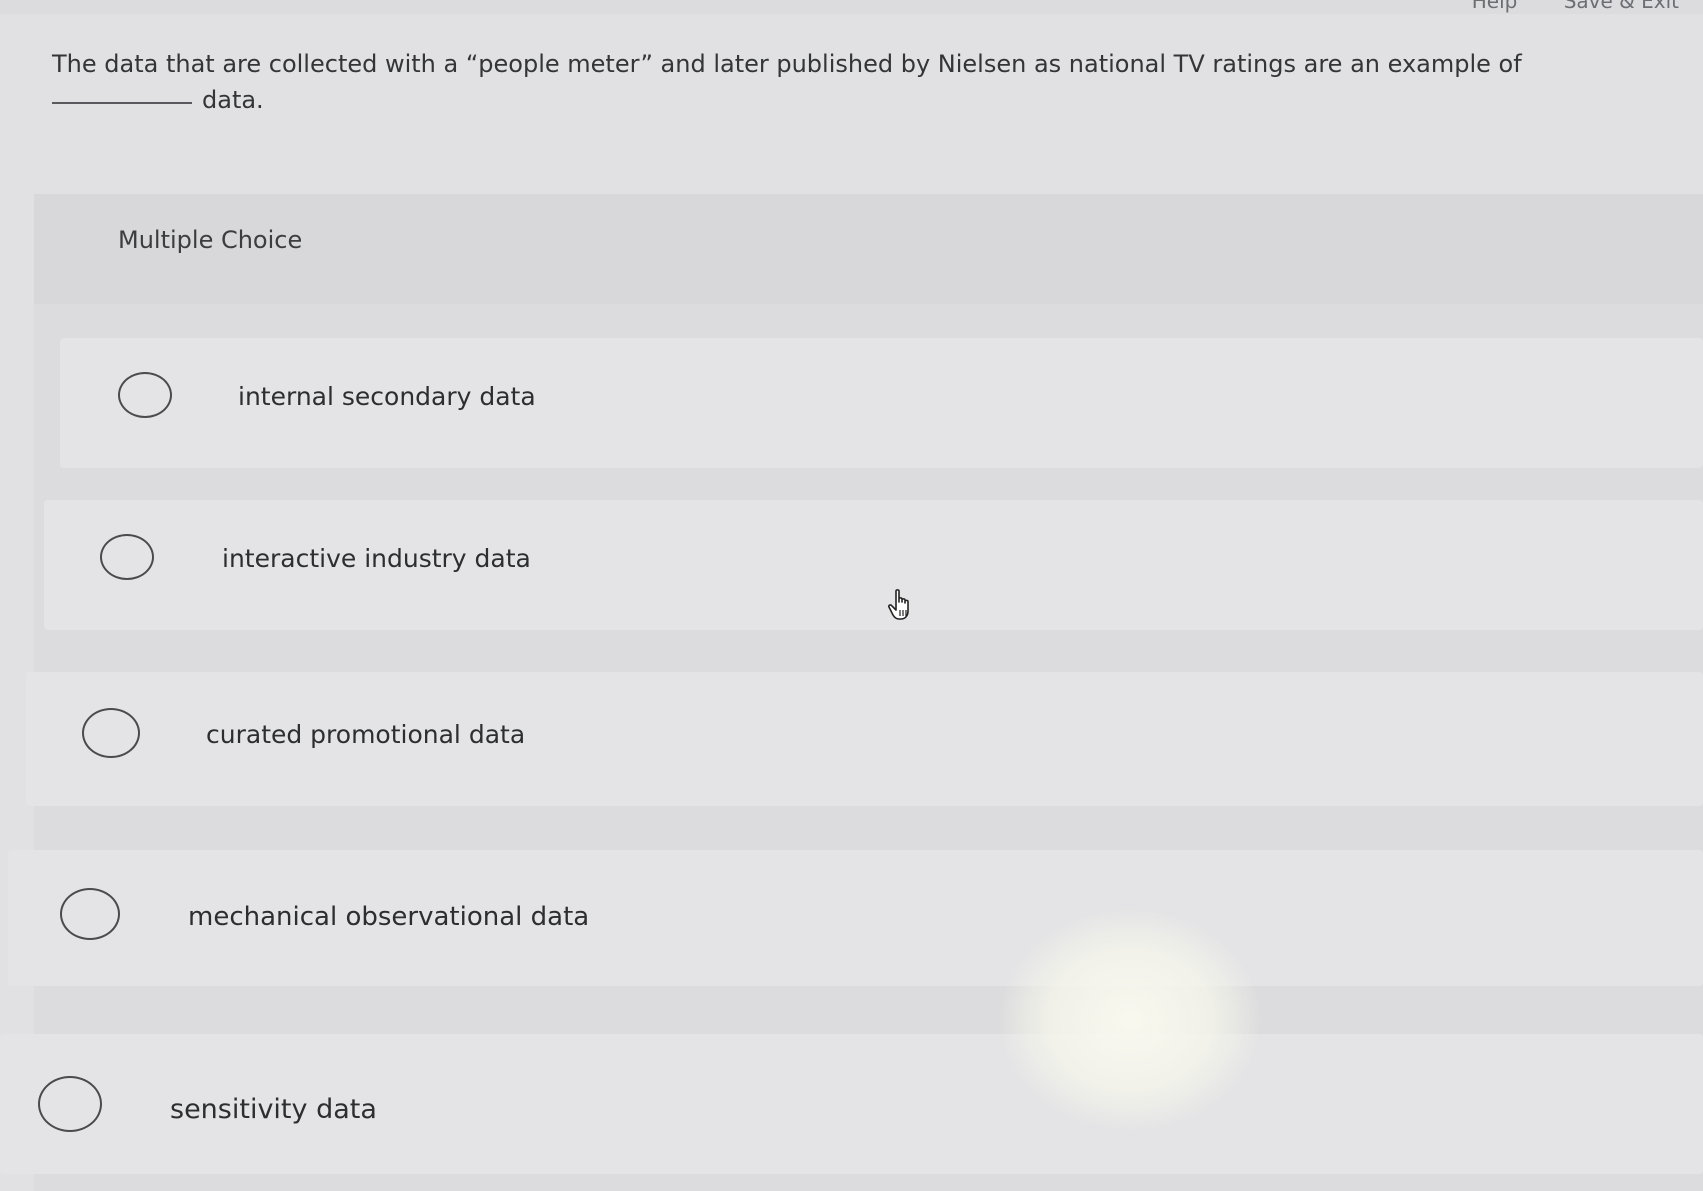 This screenshot has height=1191, width=1703. What do you see at coordinates (233, 100) in the screenshot?
I see `question-text-end: data.` at bounding box center [233, 100].